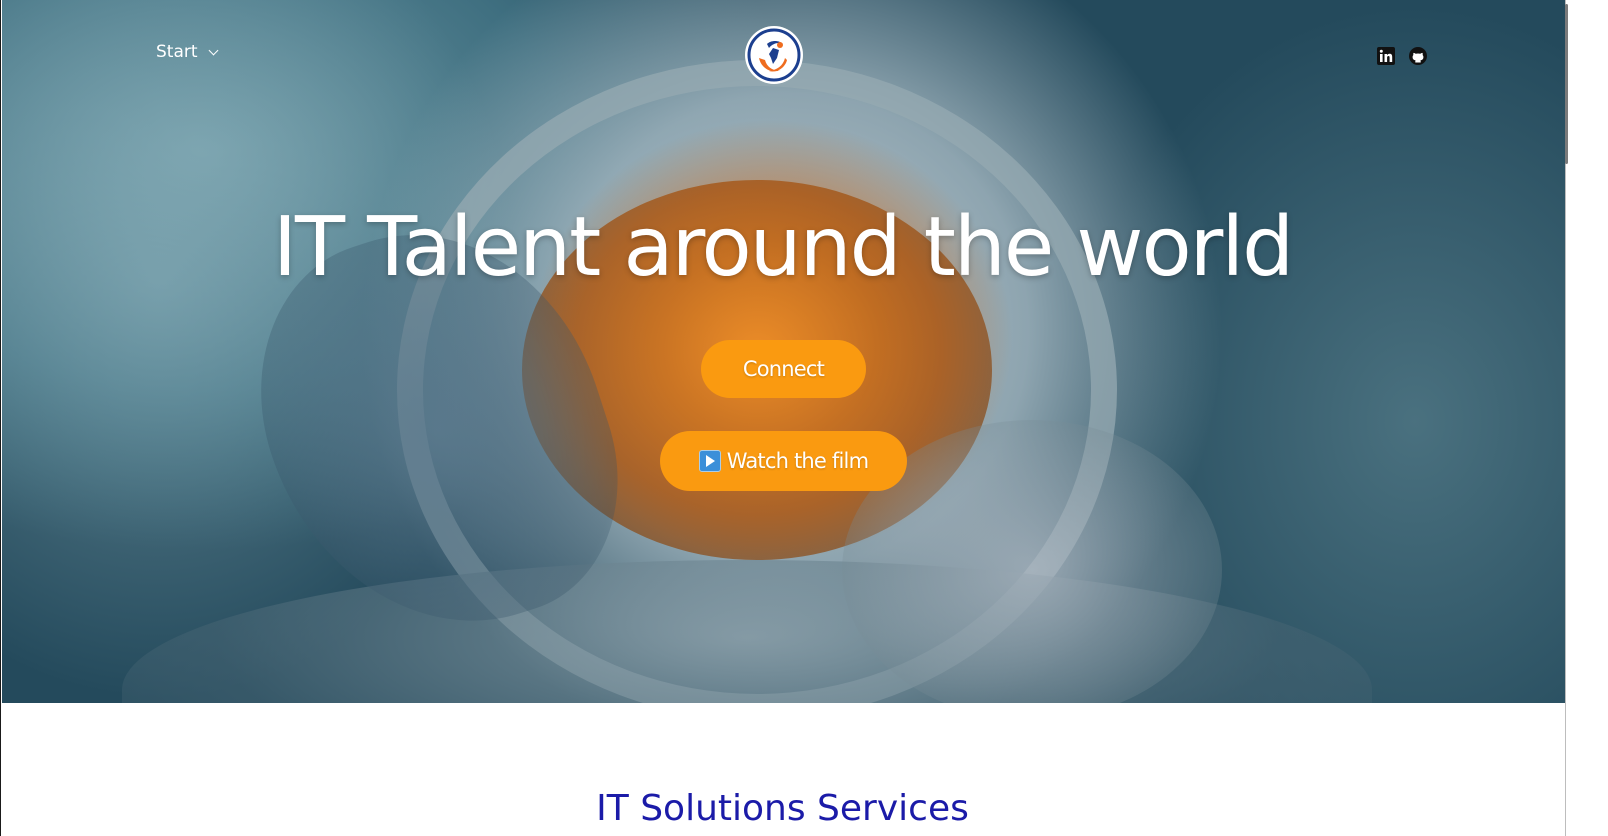 The image size is (1608, 836). I want to click on github-link, so click(1418, 56).